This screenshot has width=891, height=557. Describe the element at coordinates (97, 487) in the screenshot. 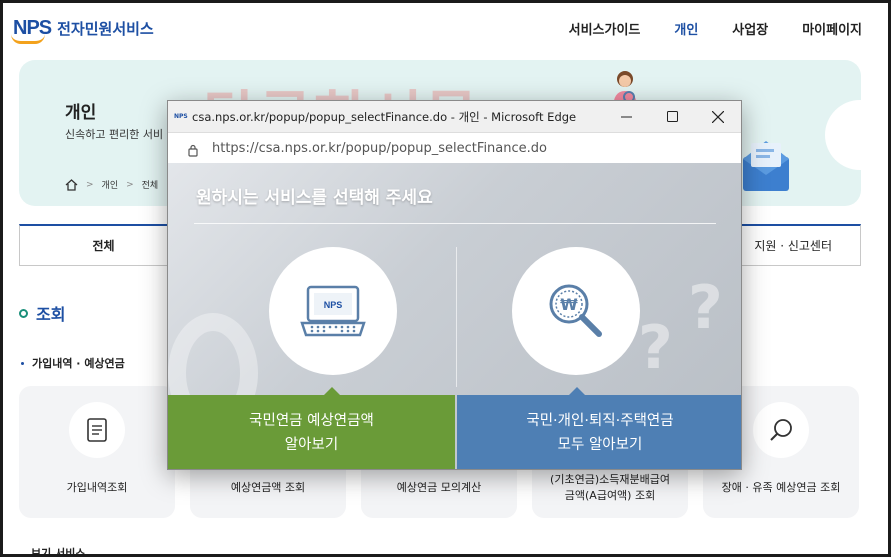

I see `card-label: 가입내역조회` at that location.